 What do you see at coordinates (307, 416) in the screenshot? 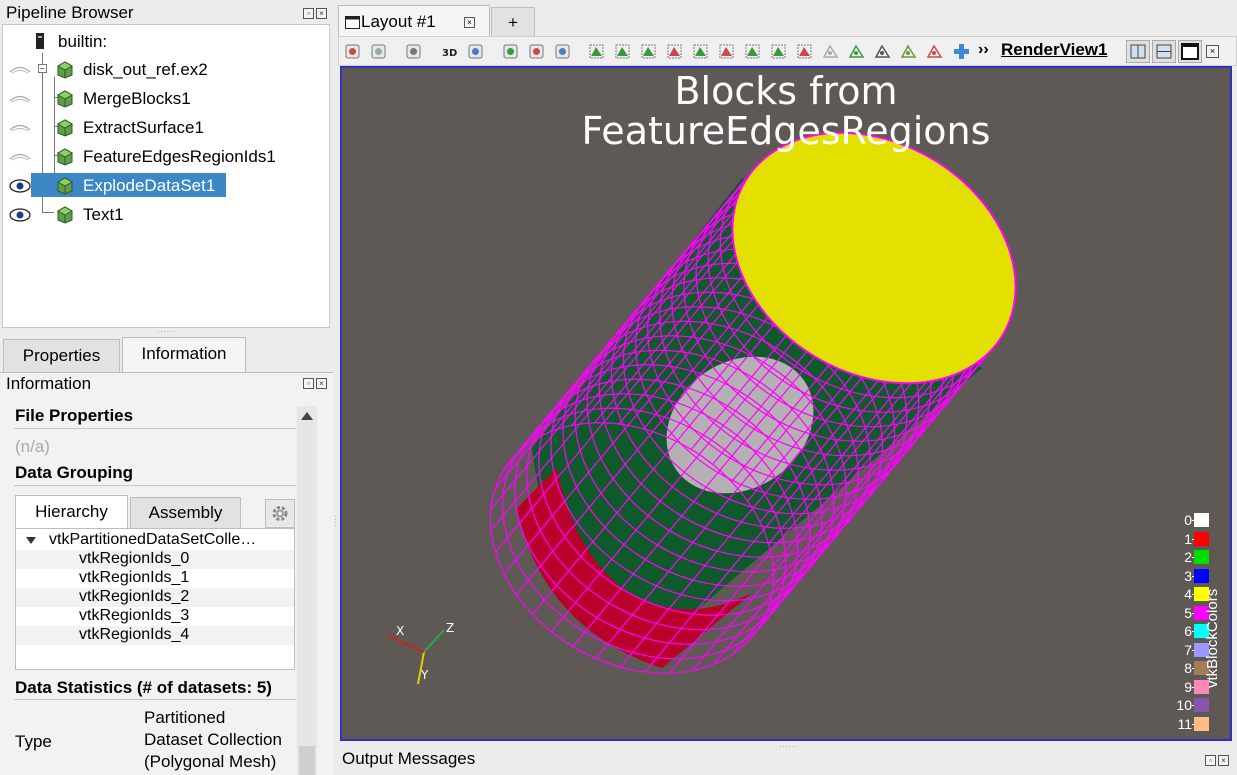
I see `scroll-up-icon` at bounding box center [307, 416].